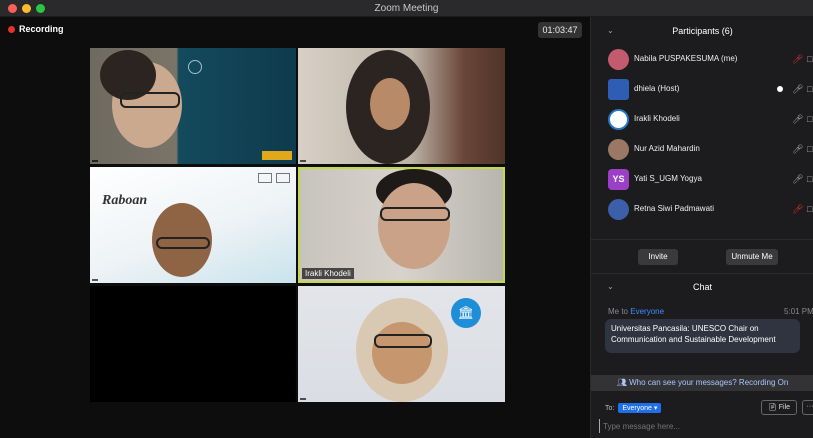 This screenshot has width=813, height=438. Describe the element at coordinates (328, 273) in the screenshot. I see `tile-name-label: Irakli Khodeli` at that location.